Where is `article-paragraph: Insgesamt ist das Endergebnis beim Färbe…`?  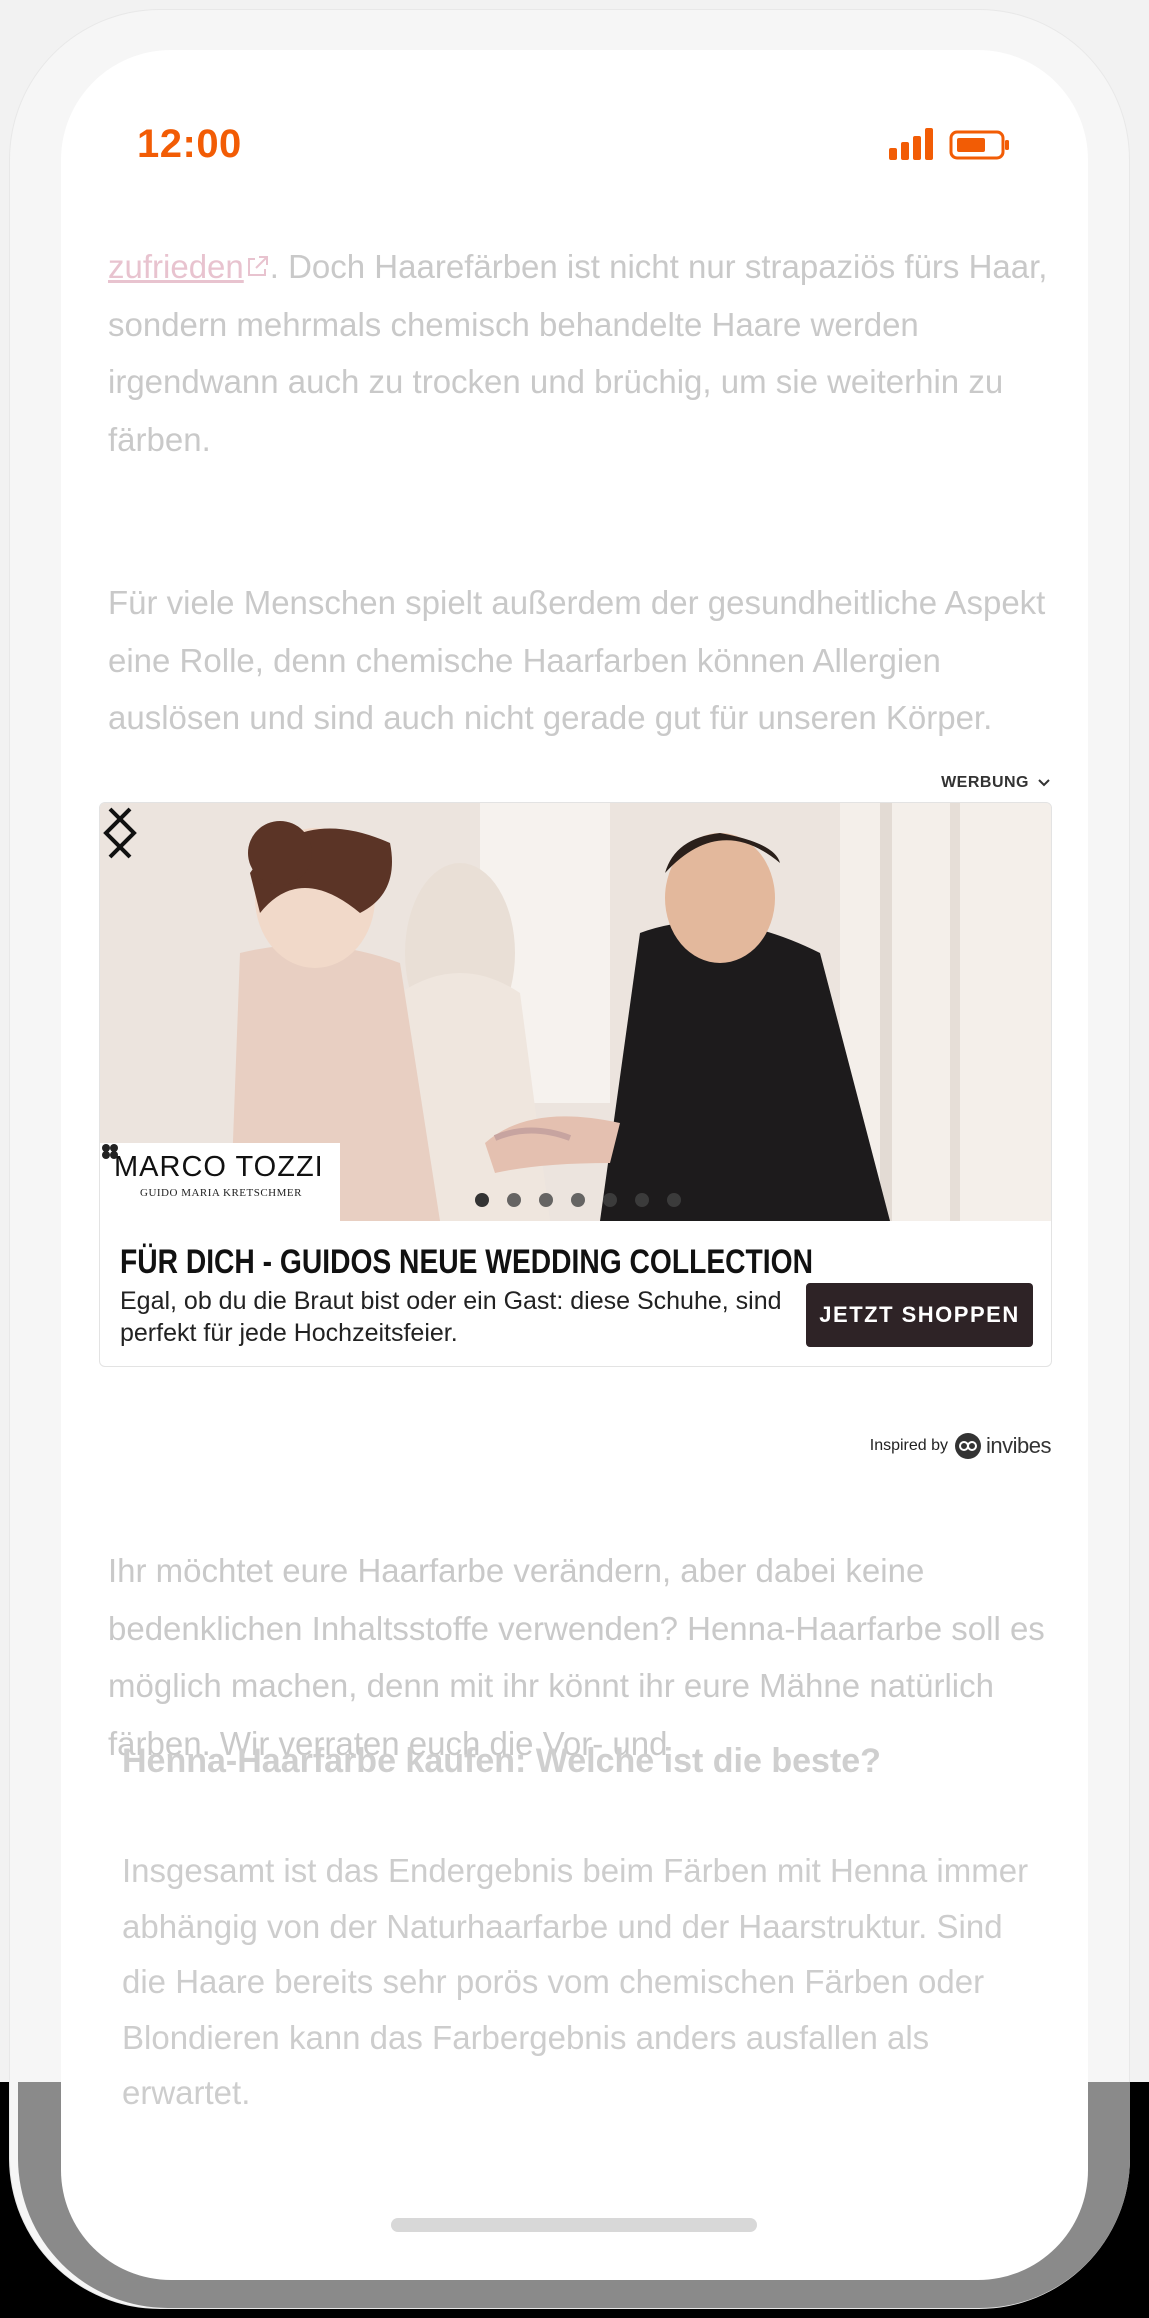
article-paragraph: Insgesamt ist das Endergebnis beim Färbe… is located at coordinates (575, 1981).